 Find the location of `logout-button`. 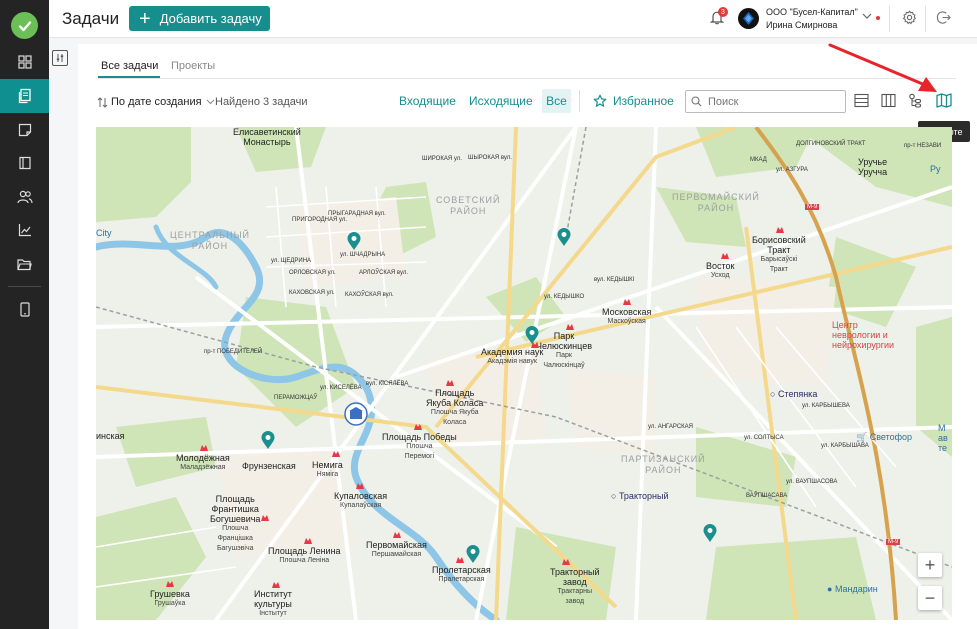

logout-button is located at coordinates (943, 20).